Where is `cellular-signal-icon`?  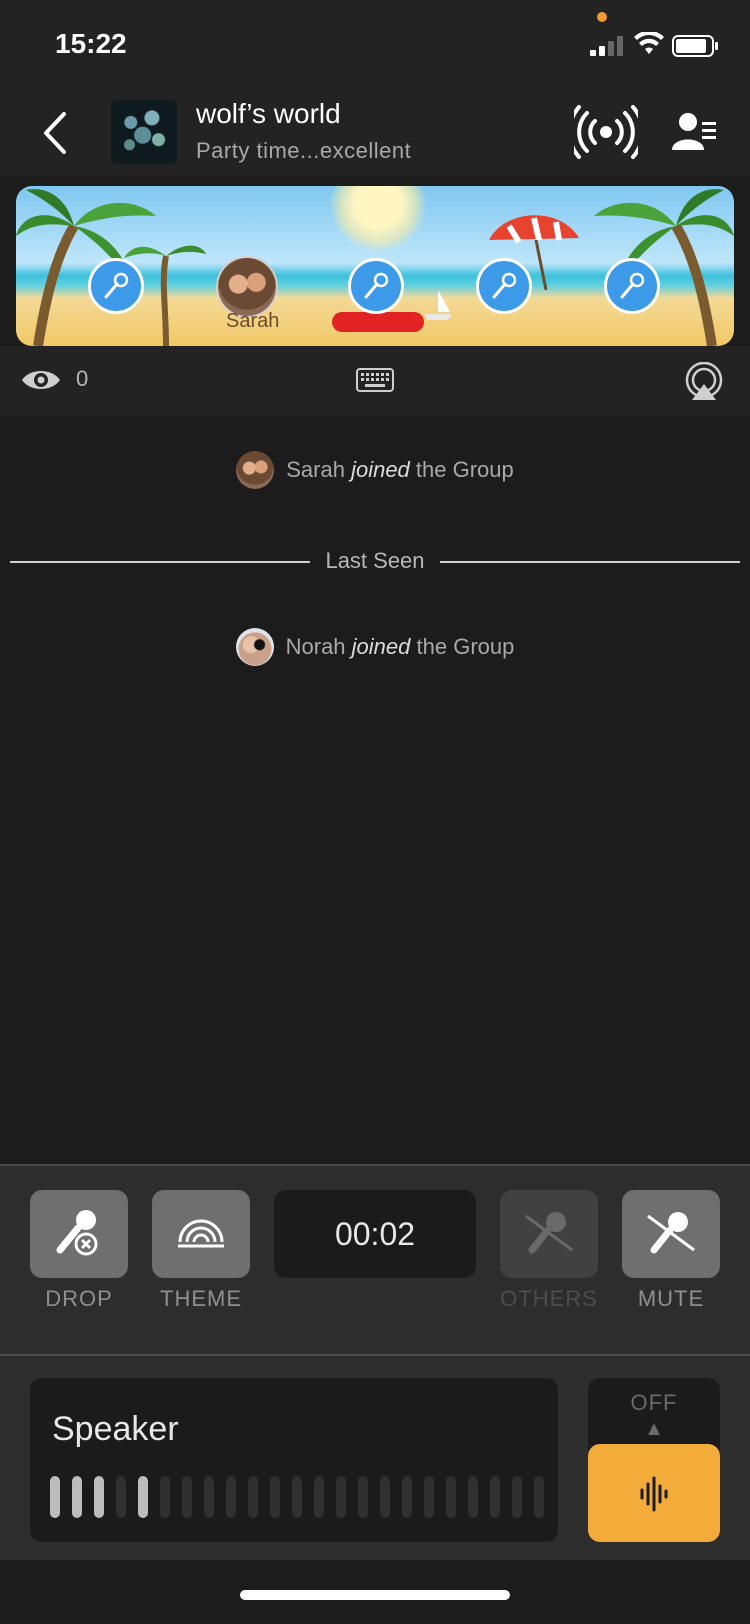
cellular-signal-icon is located at coordinates (606, 46).